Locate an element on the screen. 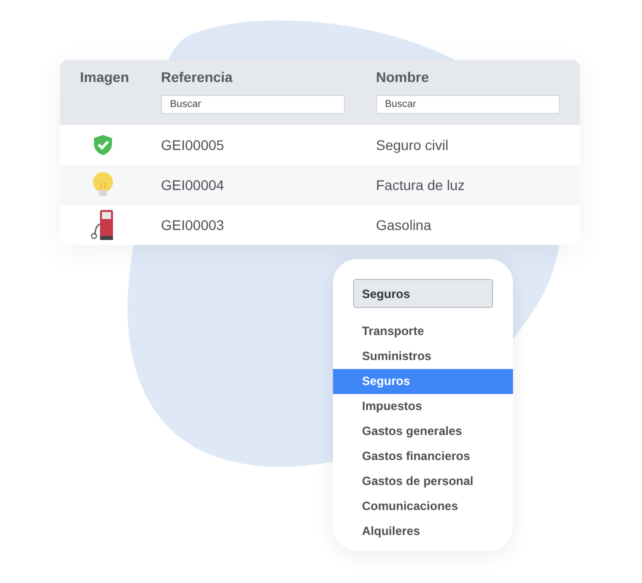  dropdown-option: Seguros is located at coordinates (423, 381).